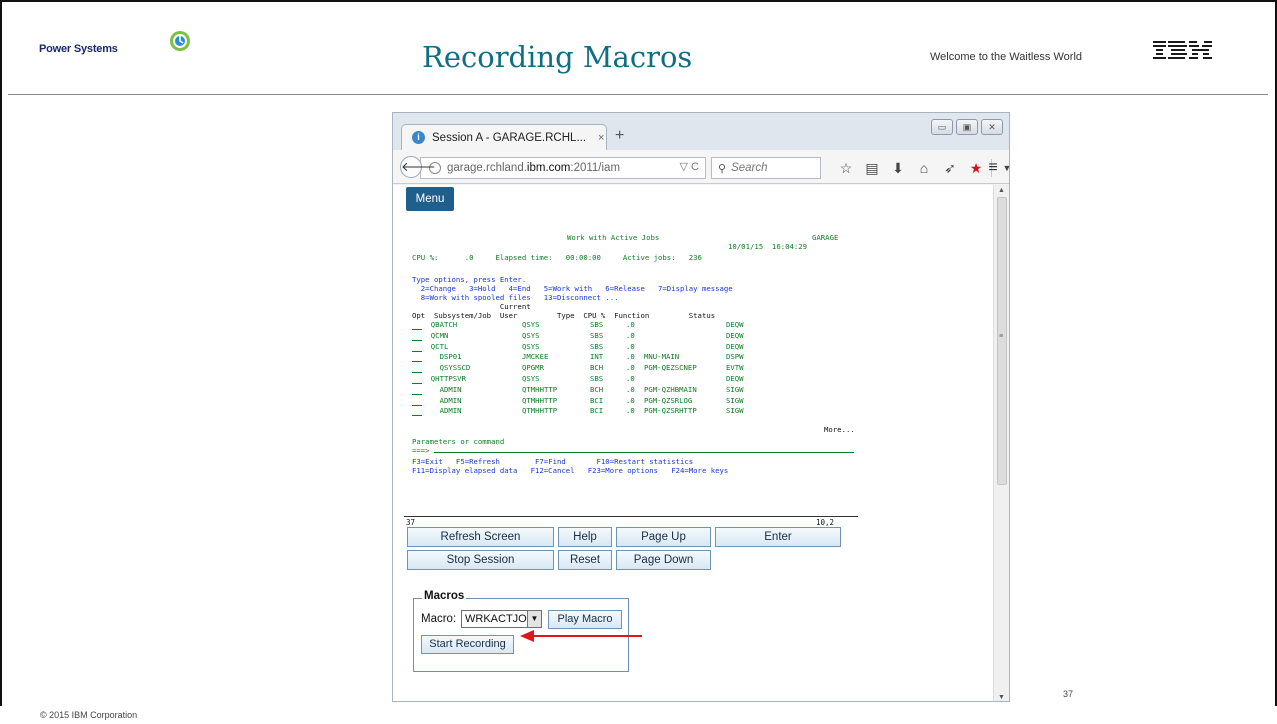 The image size is (1277, 724). I want to click on tab-session-a: i Session A - GARAGE.RCHL... ×, so click(504, 137).